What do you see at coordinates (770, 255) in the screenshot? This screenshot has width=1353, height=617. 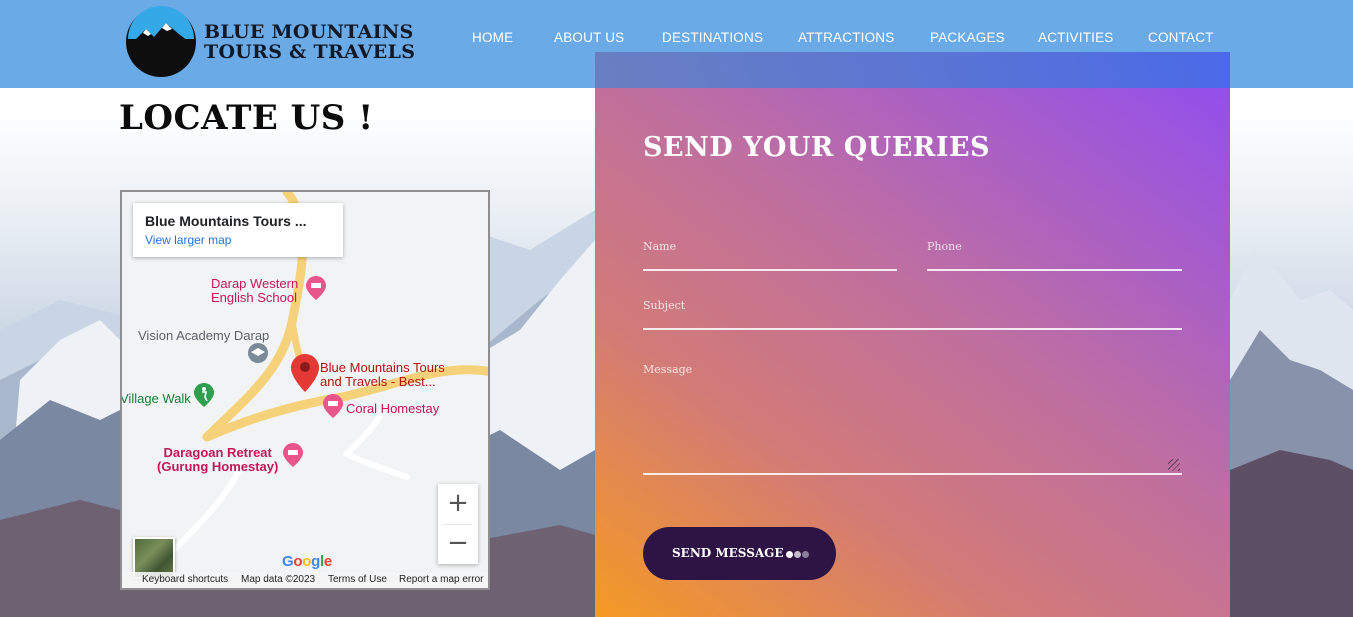 I see `name-field: Name` at bounding box center [770, 255].